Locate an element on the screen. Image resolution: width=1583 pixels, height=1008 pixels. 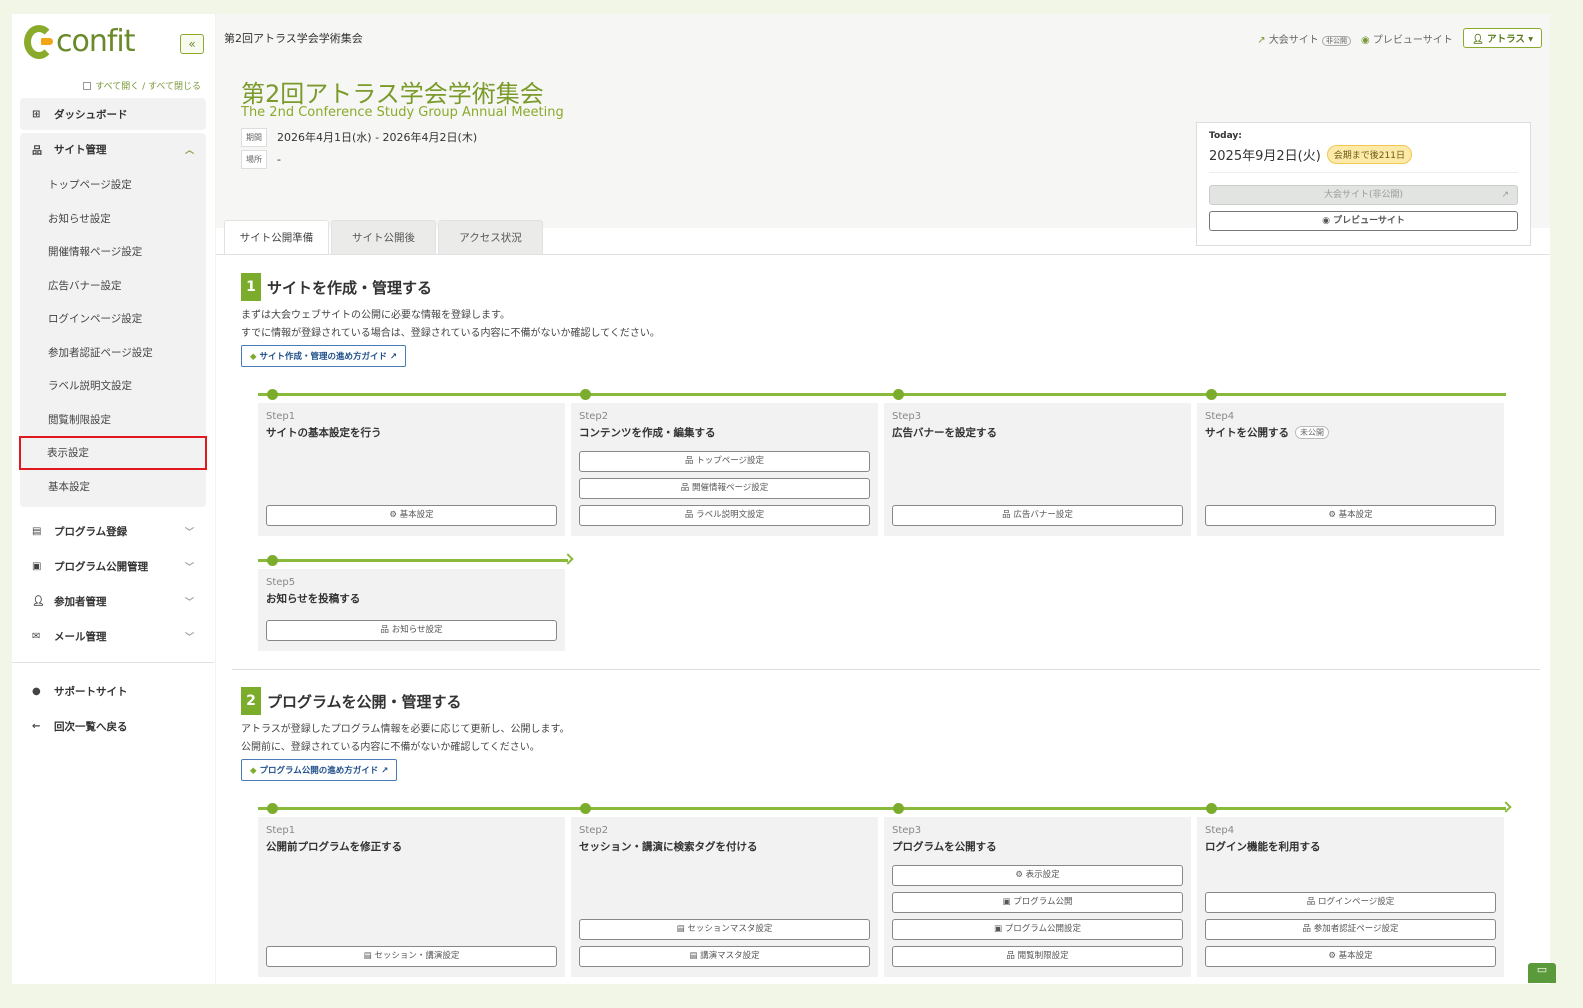
step-title: プログラムを公開する is located at coordinates (1037, 846).